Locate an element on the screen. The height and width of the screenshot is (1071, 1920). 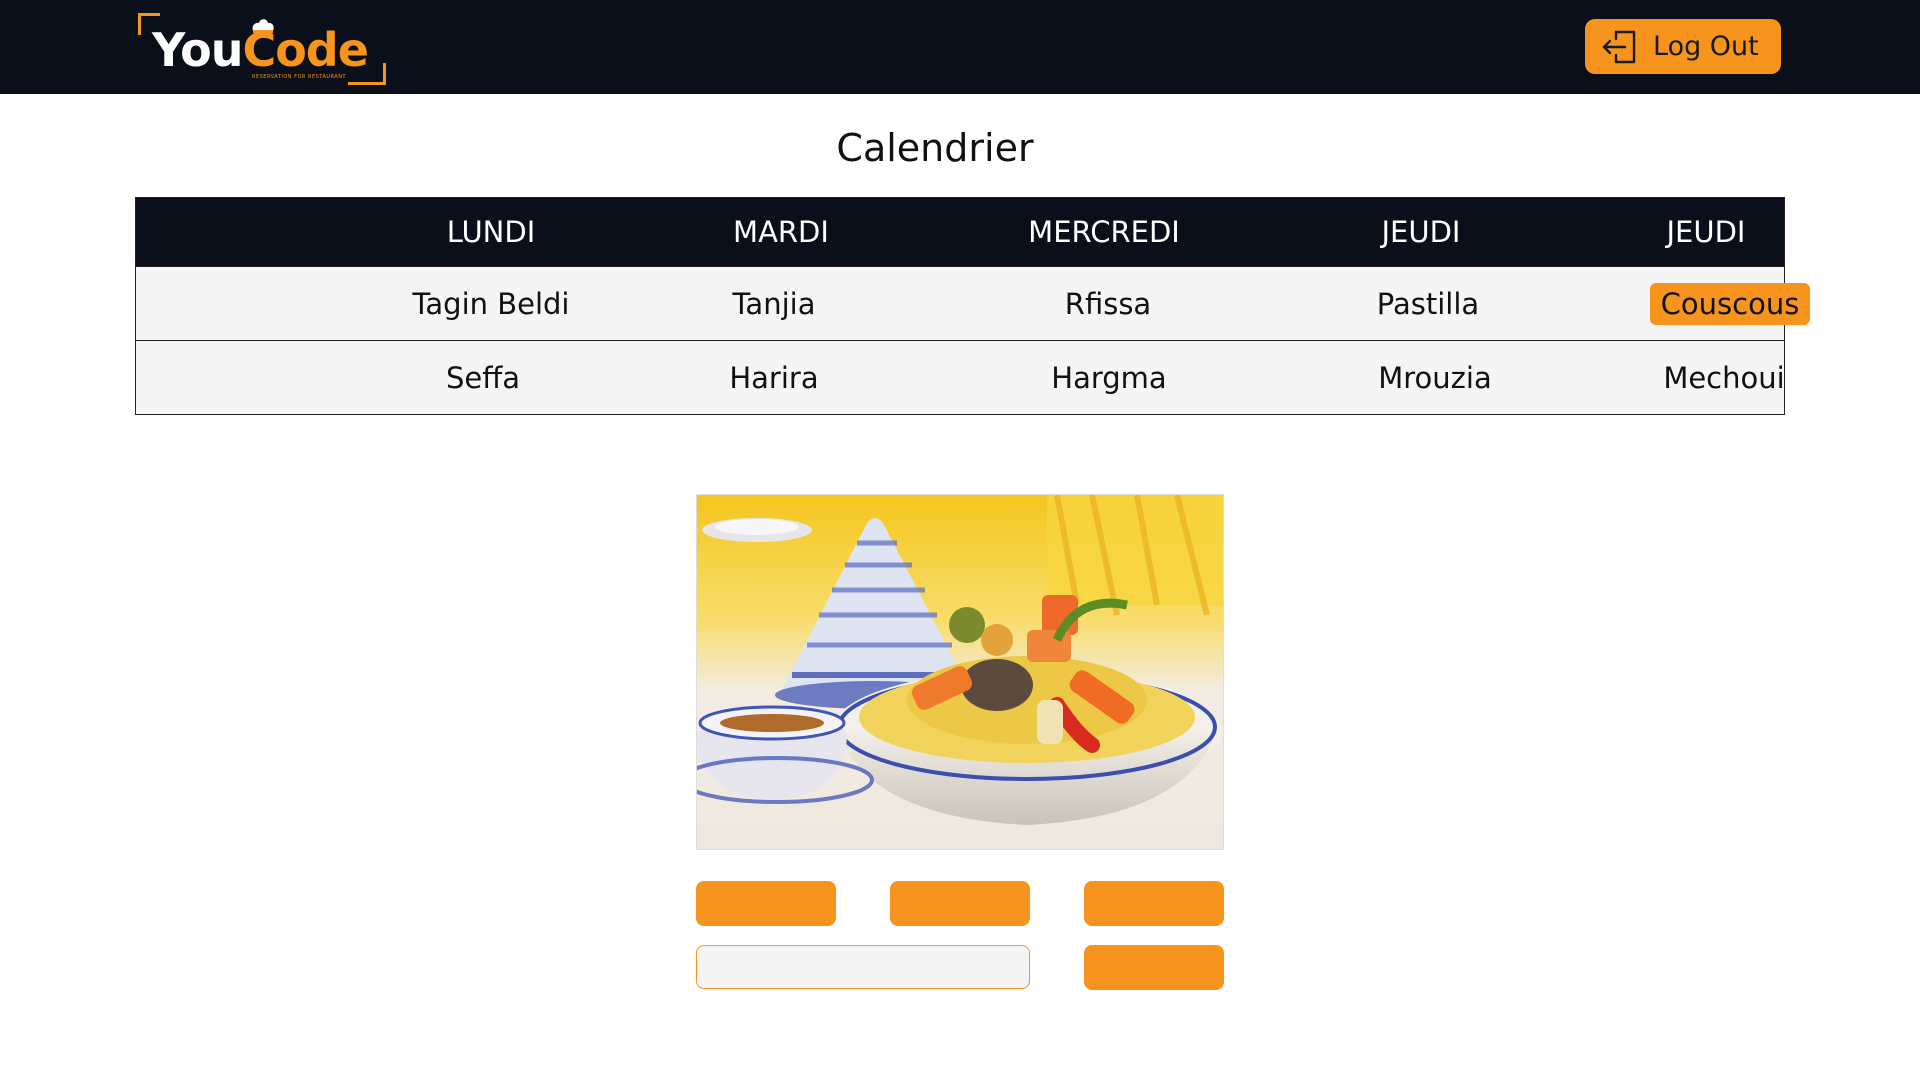
dish-cell: Hargma is located at coordinates (1109, 377).